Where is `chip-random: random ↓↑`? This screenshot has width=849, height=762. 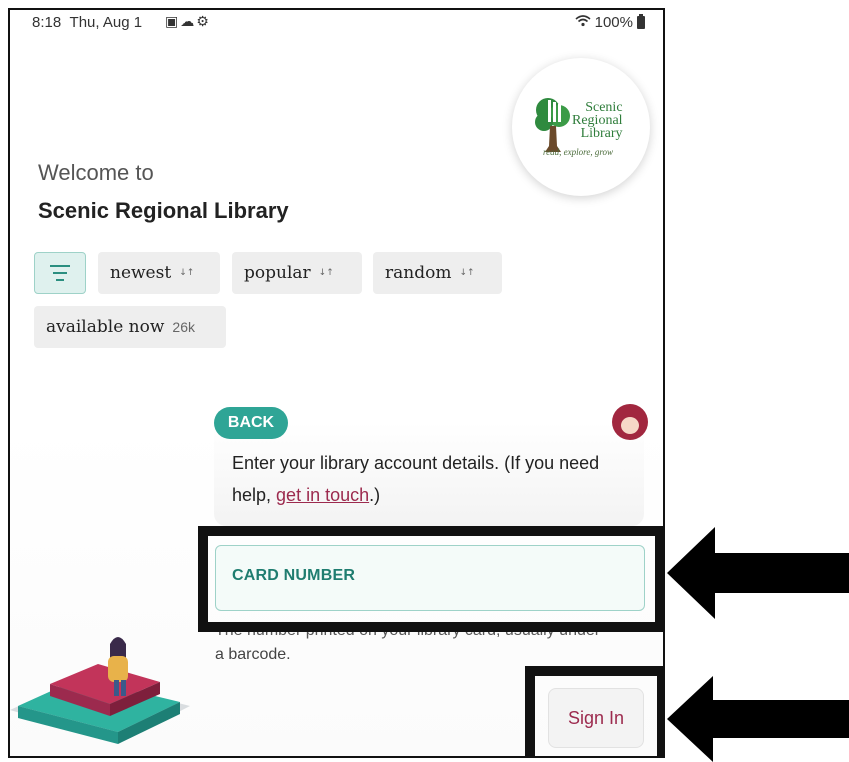
chip-random: random ↓↑ is located at coordinates (437, 273).